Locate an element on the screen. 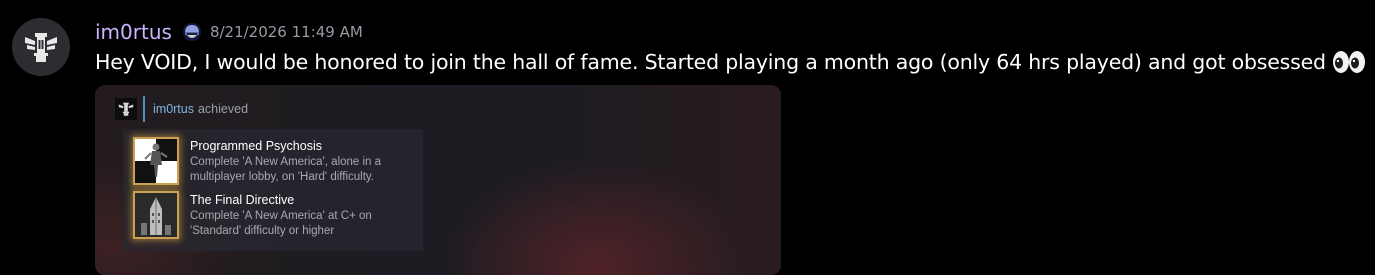 This screenshot has height=275, width=1375. achievement-header: im0rtus achieved is located at coordinates (181, 109).